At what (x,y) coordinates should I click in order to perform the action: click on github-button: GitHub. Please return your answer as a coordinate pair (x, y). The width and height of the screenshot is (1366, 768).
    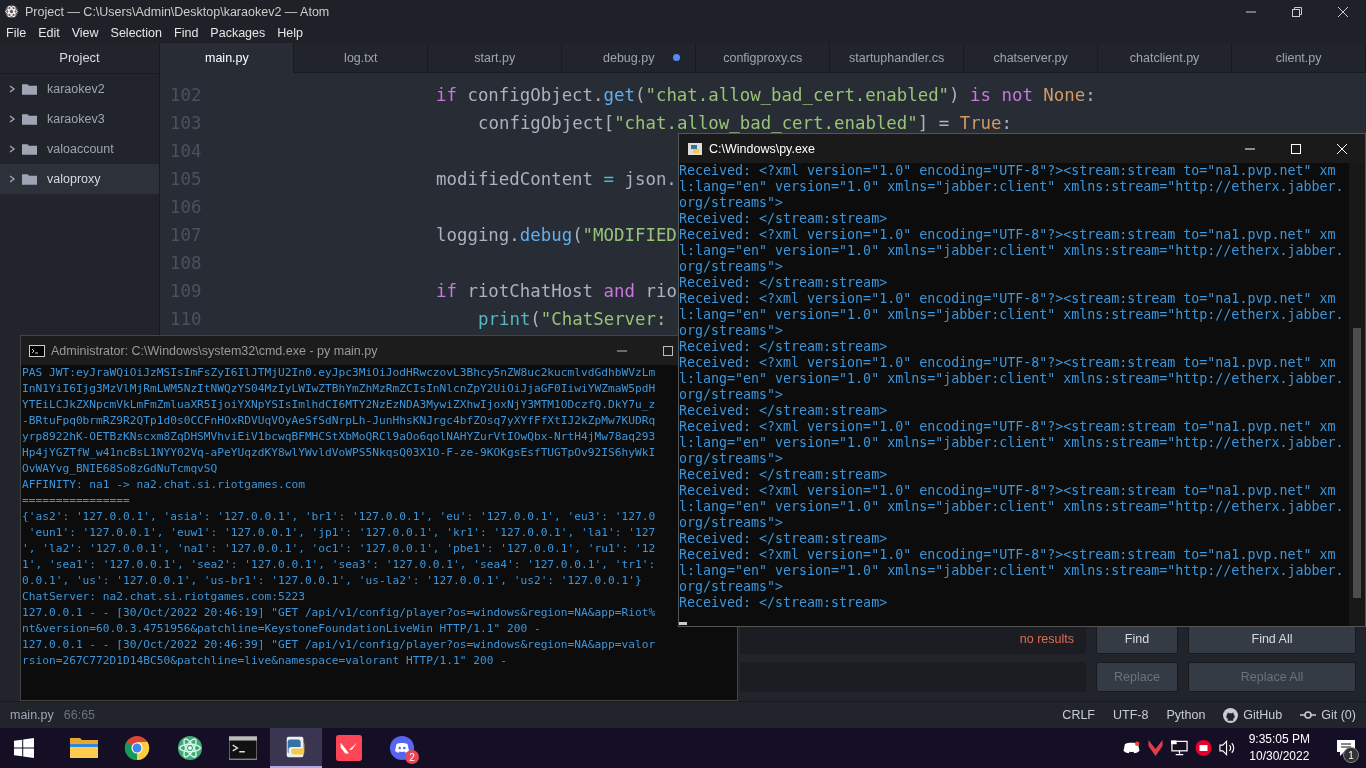
    Looking at the image, I should click on (1263, 715).